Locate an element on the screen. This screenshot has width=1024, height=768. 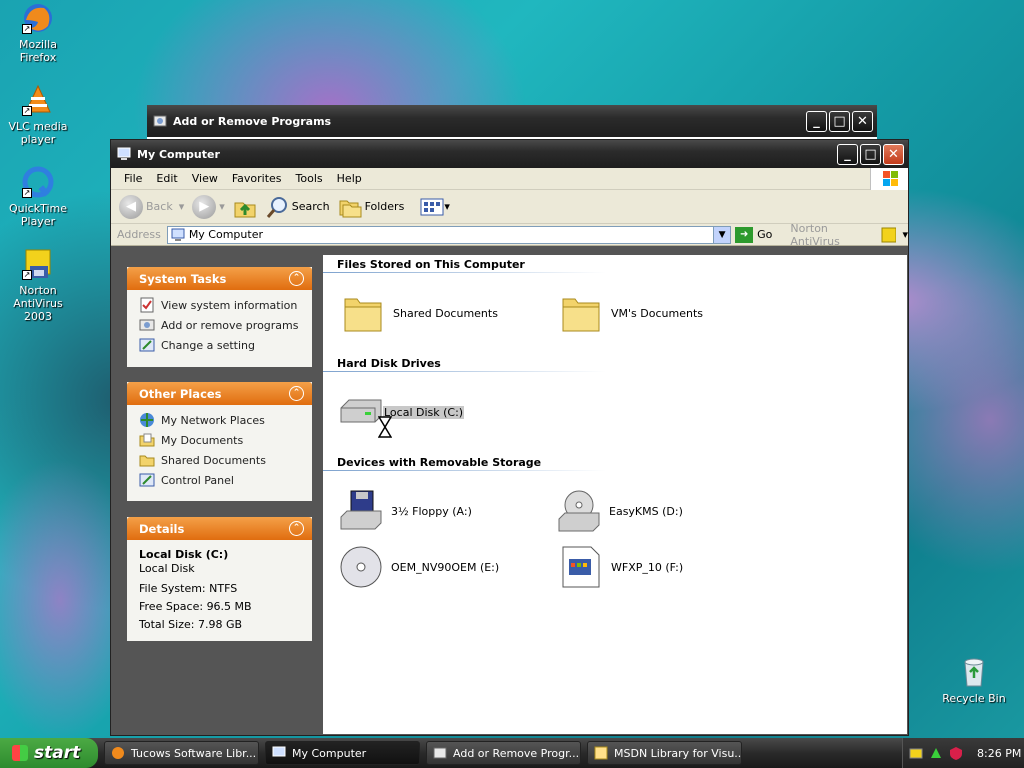
desktop-icon-vlc: ↗ VLC media player is located at coordinates (38, 115).